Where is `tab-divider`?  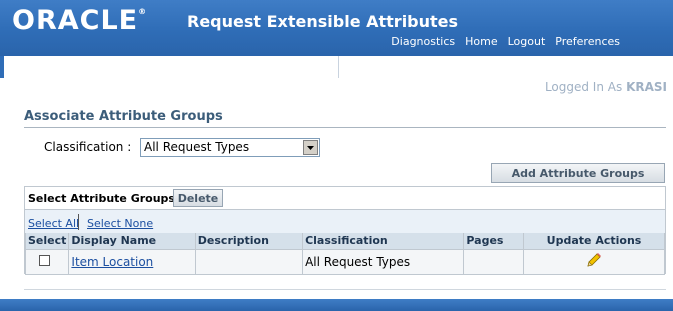 tab-divider is located at coordinates (338, 67).